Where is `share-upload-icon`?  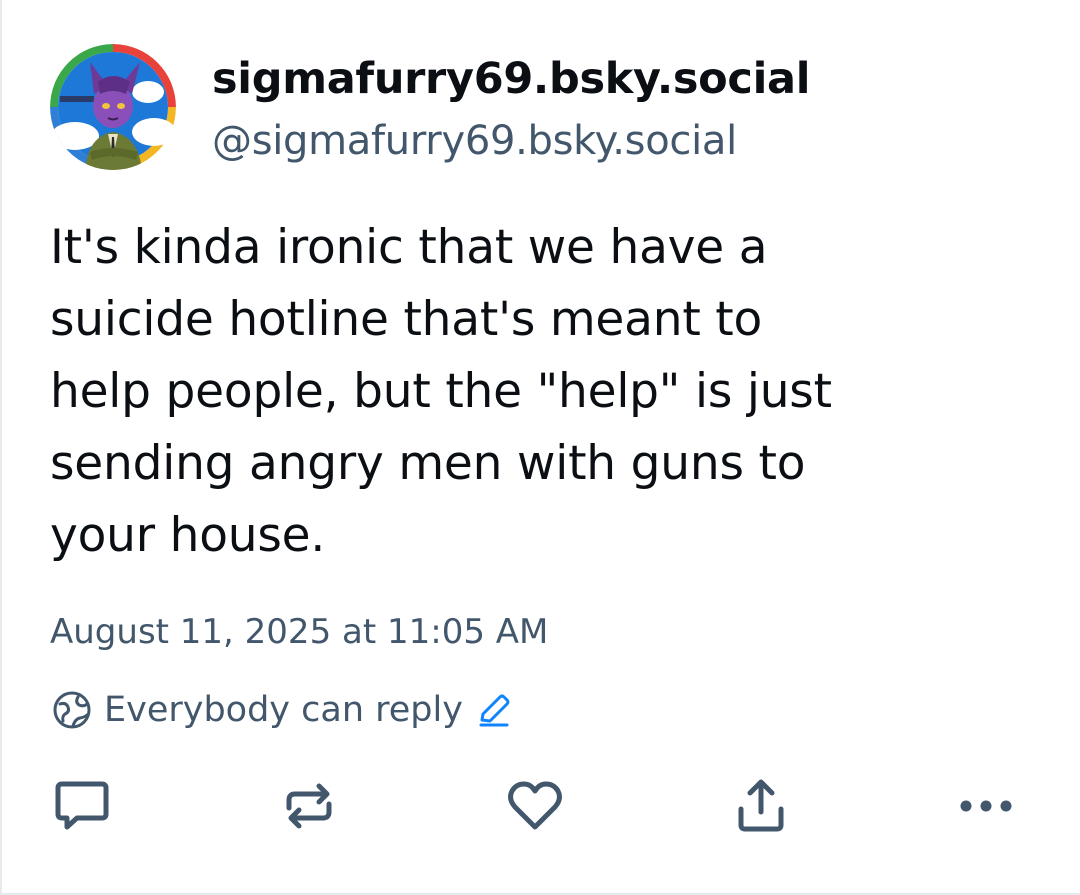 share-upload-icon is located at coordinates (761, 806).